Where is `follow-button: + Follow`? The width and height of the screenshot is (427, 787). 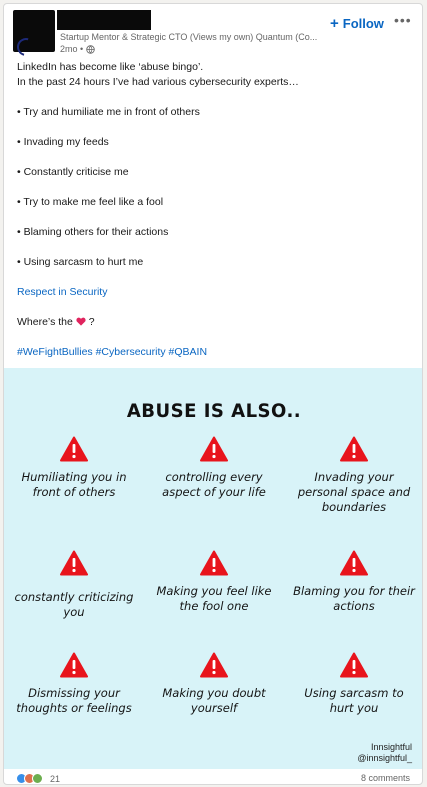 follow-button: + Follow is located at coordinates (357, 23).